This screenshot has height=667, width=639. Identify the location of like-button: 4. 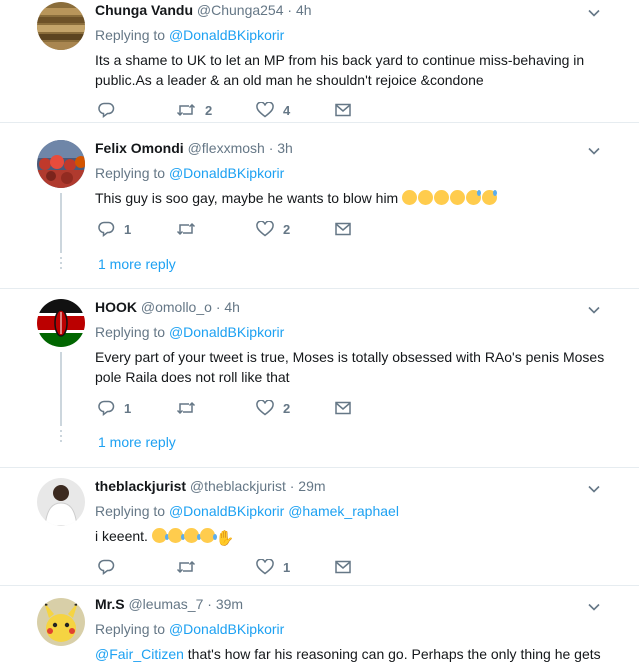
(295, 110).